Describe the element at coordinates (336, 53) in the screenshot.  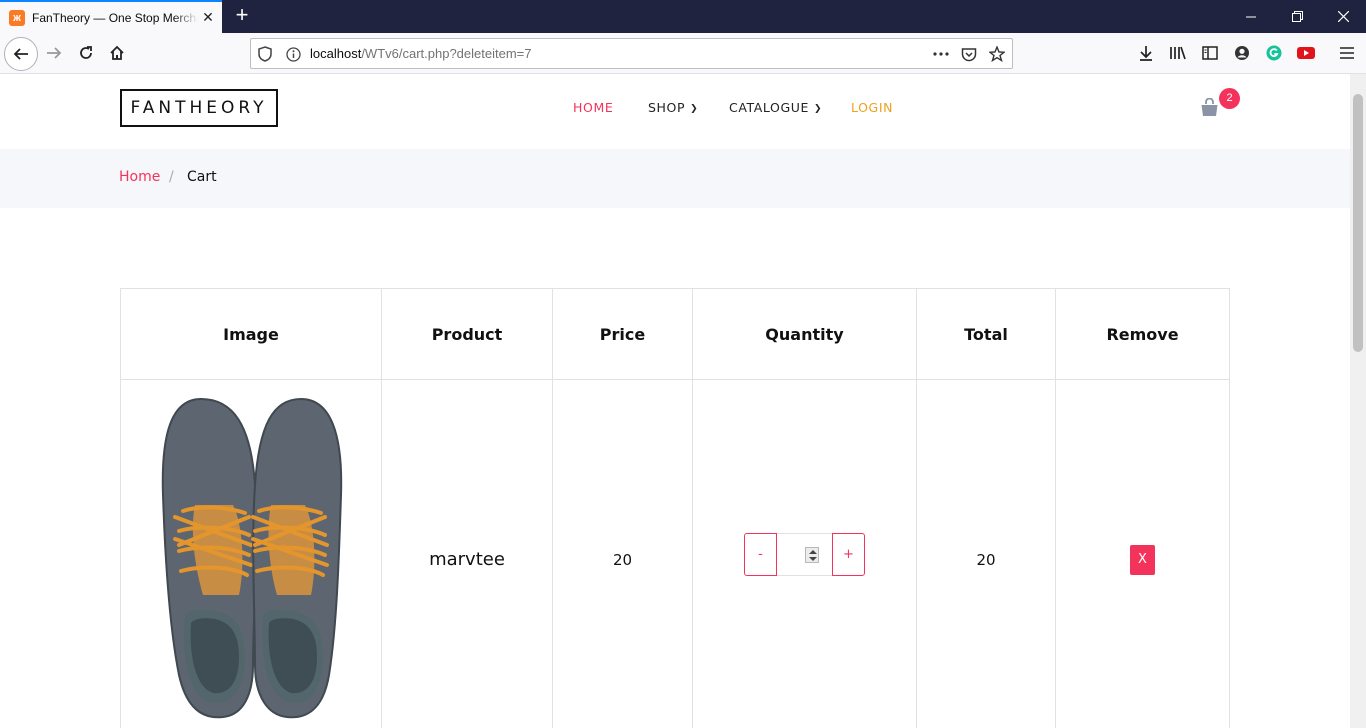
I see `url-host: localhost` at that location.